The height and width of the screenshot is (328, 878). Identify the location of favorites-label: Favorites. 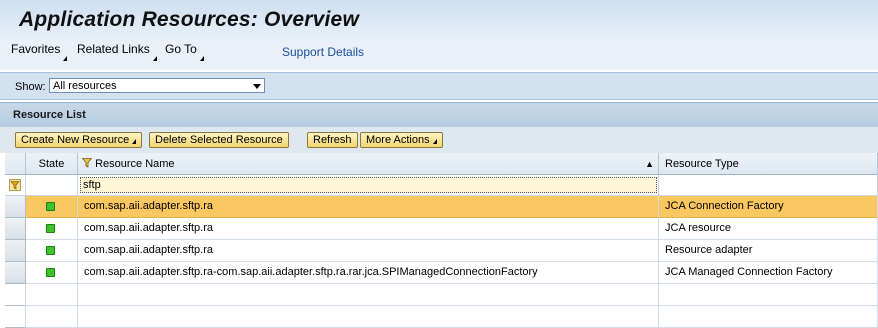
(36, 49).